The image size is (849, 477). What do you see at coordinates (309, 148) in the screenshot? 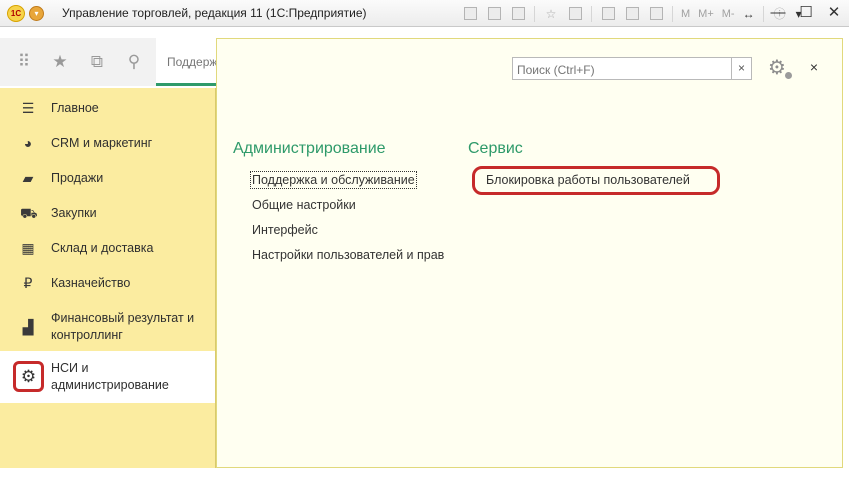
I see `section-title-administration: Администрирование` at bounding box center [309, 148].